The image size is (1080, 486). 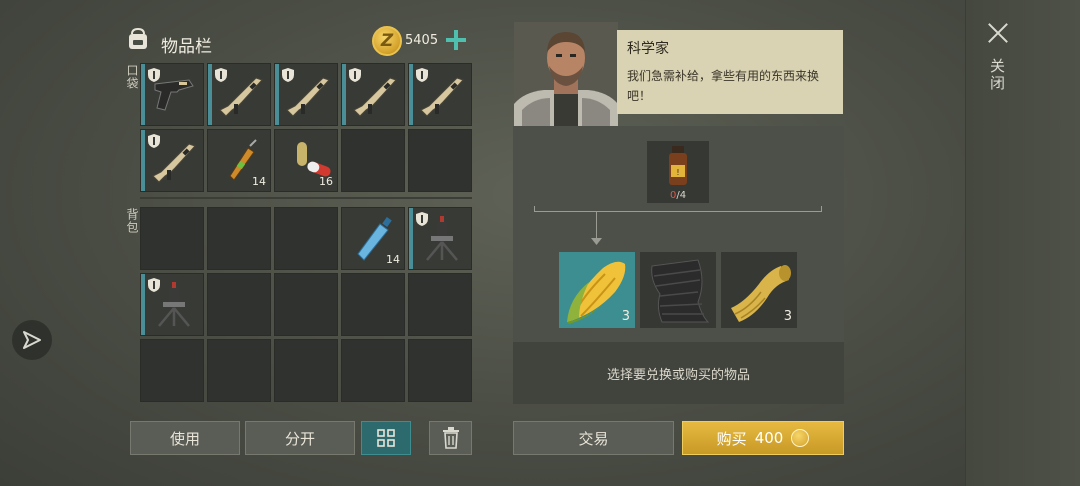 What do you see at coordinates (678, 165) in the screenshot?
I see `medicine-bottle-icon: !` at bounding box center [678, 165].